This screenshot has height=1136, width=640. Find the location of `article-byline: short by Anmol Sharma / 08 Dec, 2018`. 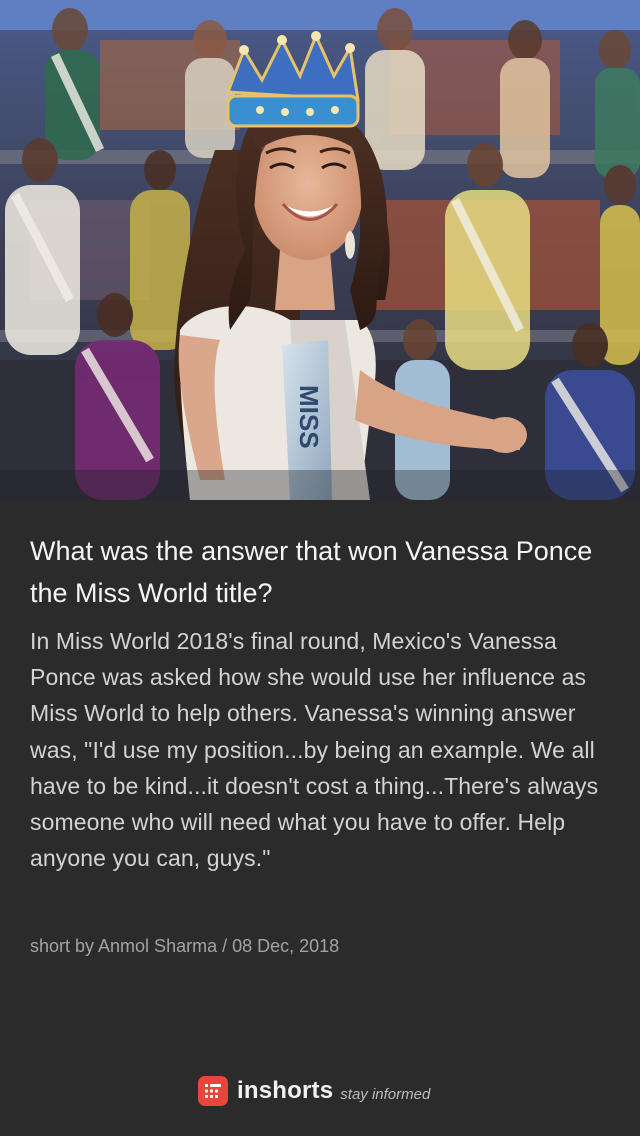

article-byline: short by Anmol Sharma / 08 Dec, 2018 is located at coordinates (184, 946).